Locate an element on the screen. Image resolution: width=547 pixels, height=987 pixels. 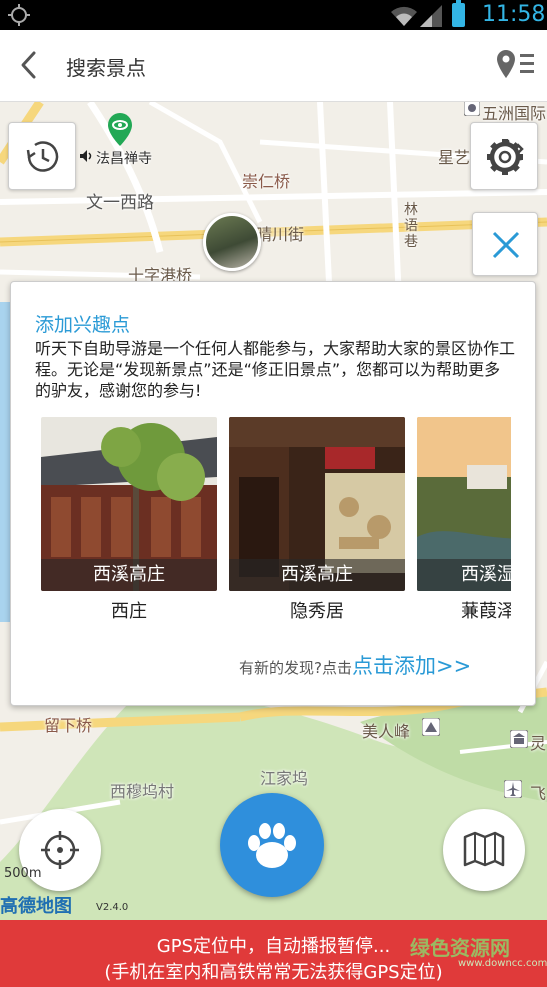
mountain-poi-icon is located at coordinates (431, 727).